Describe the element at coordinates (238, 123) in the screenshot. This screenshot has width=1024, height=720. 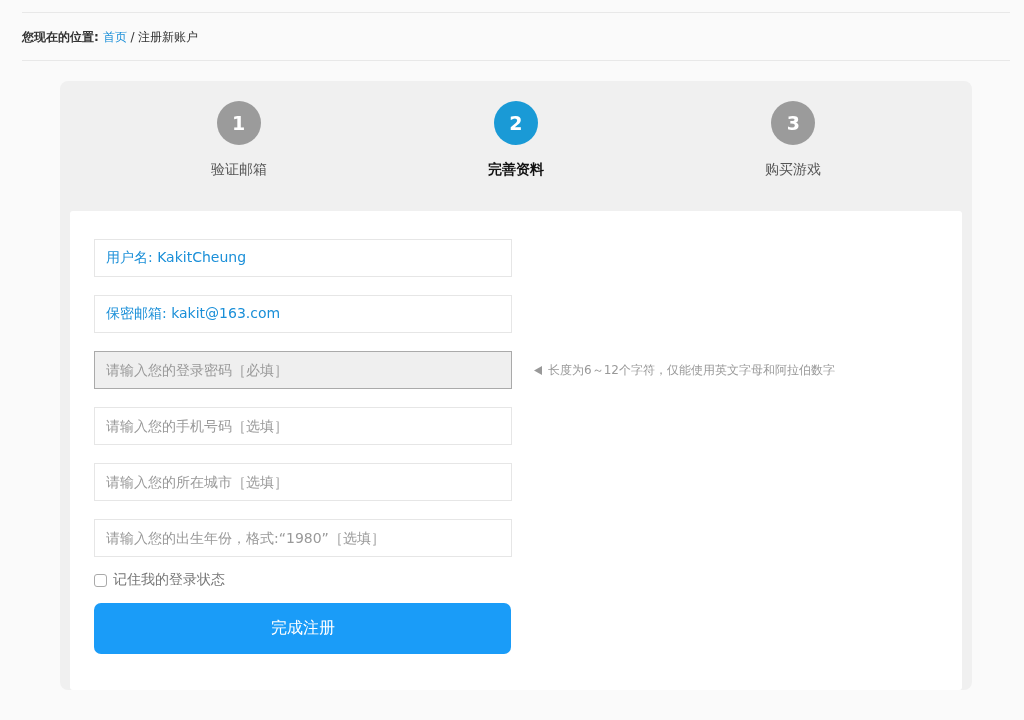
I see `step-number: 1` at that location.